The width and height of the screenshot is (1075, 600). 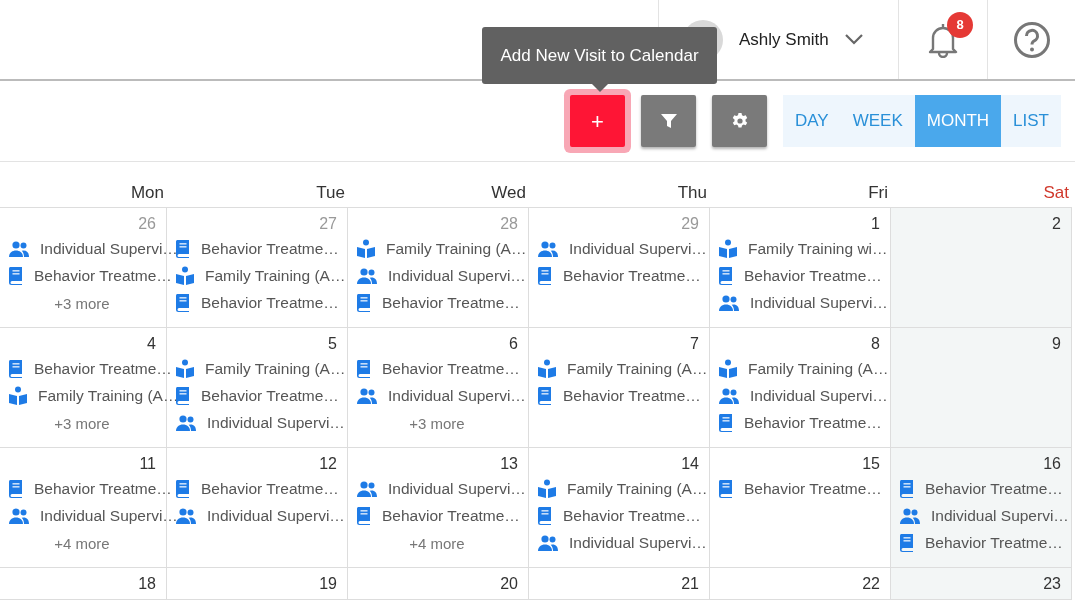 What do you see at coordinates (597, 121) in the screenshot?
I see `add-visit-button: +` at bounding box center [597, 121].